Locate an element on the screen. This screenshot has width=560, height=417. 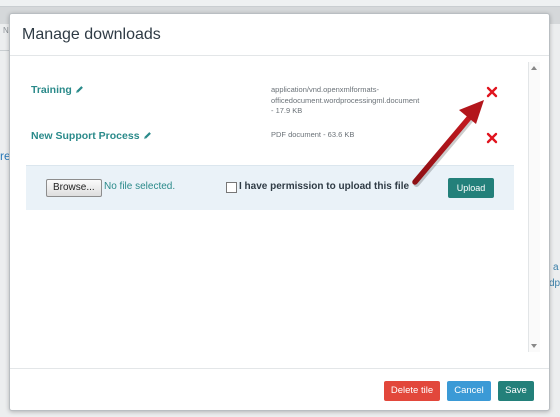
no-file-selected-text: No file selected. is located at coordinates (140, 186).